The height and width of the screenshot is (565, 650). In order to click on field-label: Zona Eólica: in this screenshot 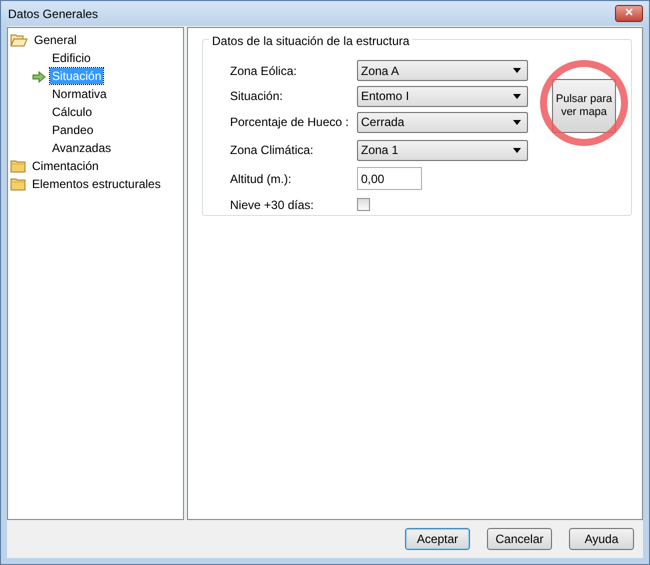, I will do `click(264, 71)`.